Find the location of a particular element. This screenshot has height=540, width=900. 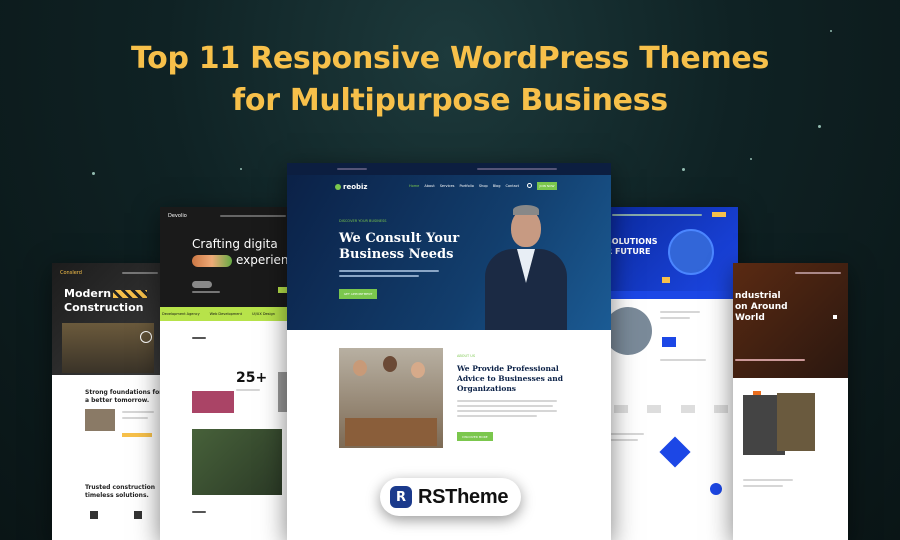

reobiz-nav-portfolio: Portfolio is located at coordinates (466, 186).